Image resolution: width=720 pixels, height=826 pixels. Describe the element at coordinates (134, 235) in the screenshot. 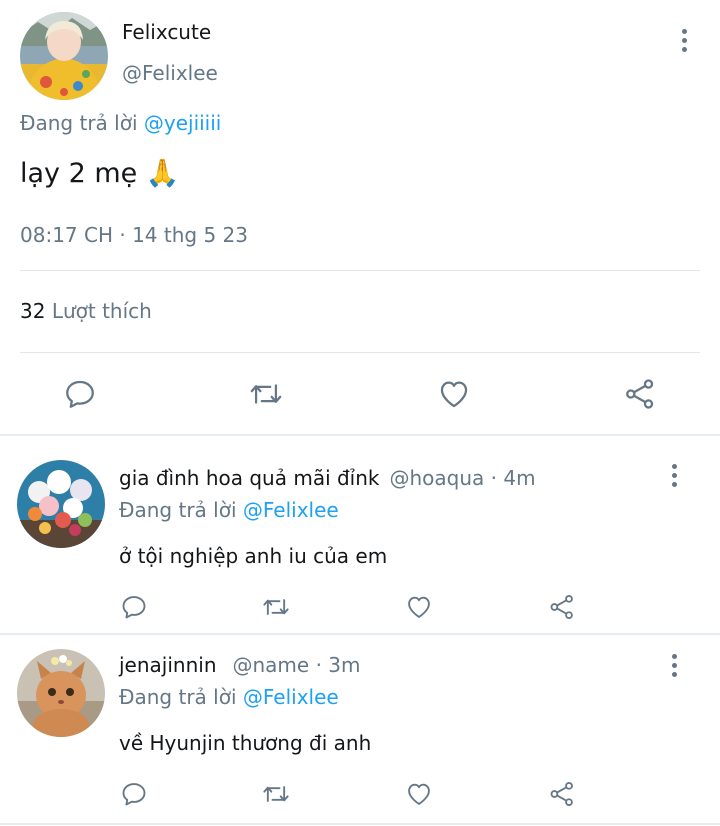

I see `main-tweet-timestamp: 08:17 CH · 14 thg 5 23` at that location.